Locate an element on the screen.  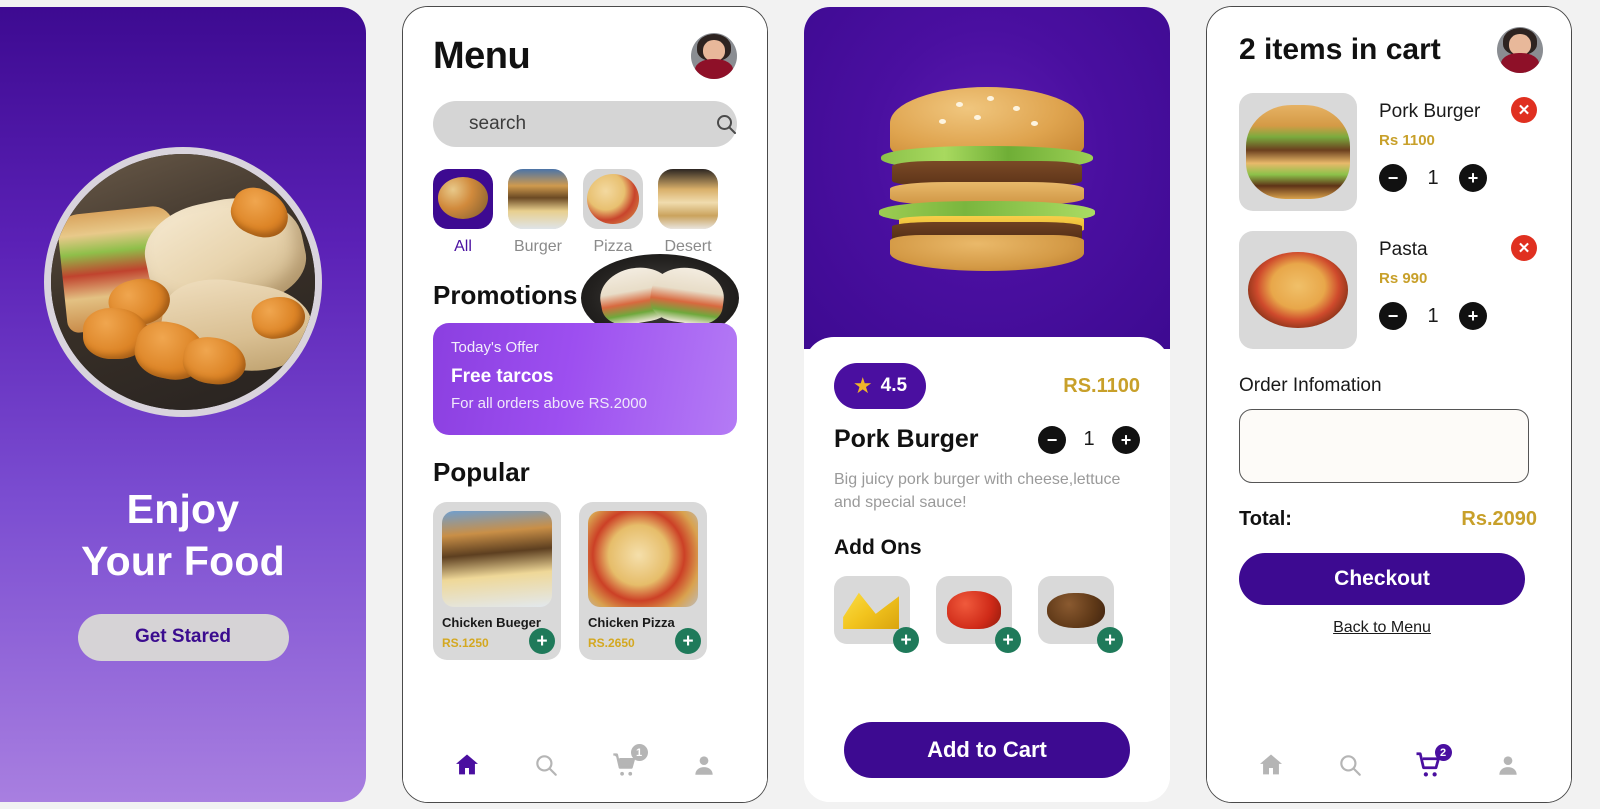
promo-subtitle: Today's Offer is located at coordinates (495, 347).